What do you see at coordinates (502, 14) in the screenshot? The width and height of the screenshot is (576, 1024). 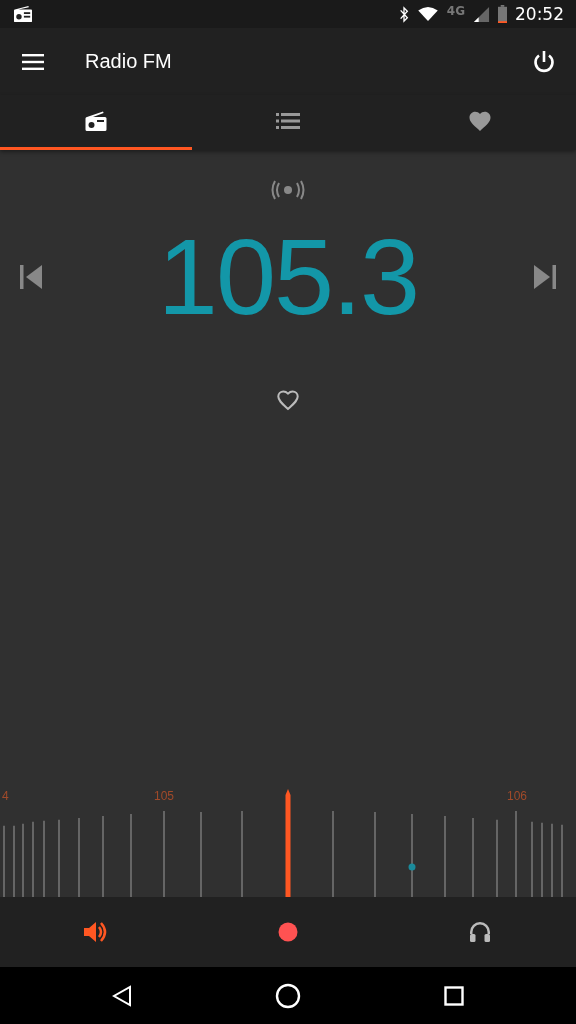 I see `battery-icon` at bounding box center [502, 14].